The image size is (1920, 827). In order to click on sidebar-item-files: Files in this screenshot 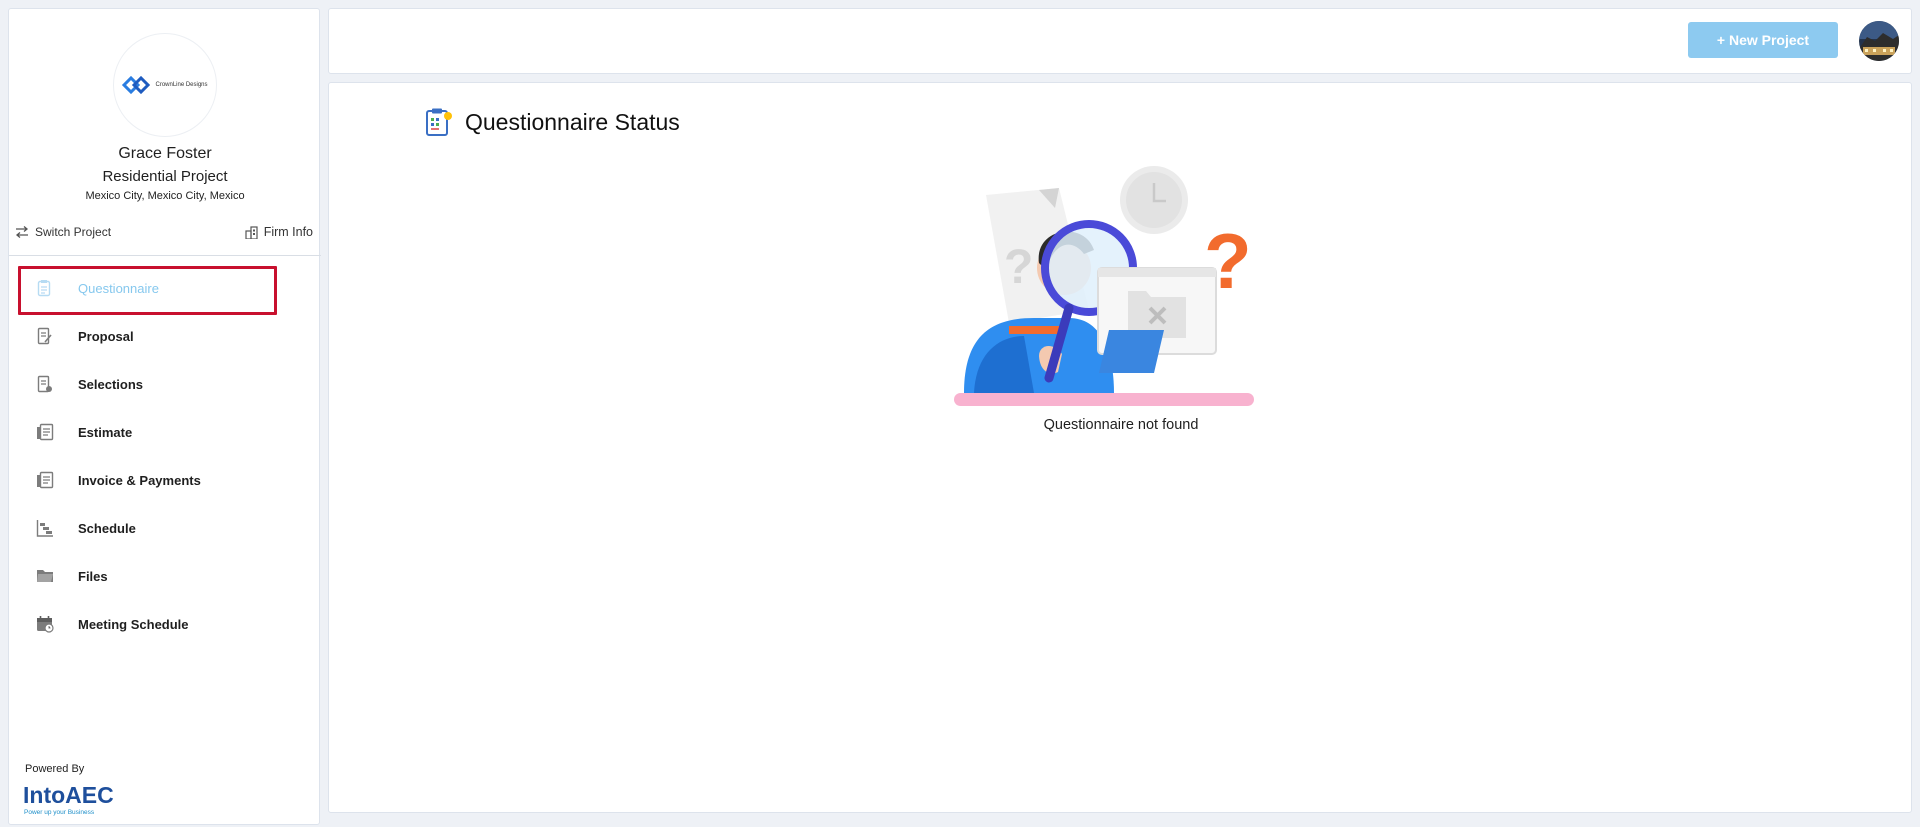, I will do `click(72, 576)`.